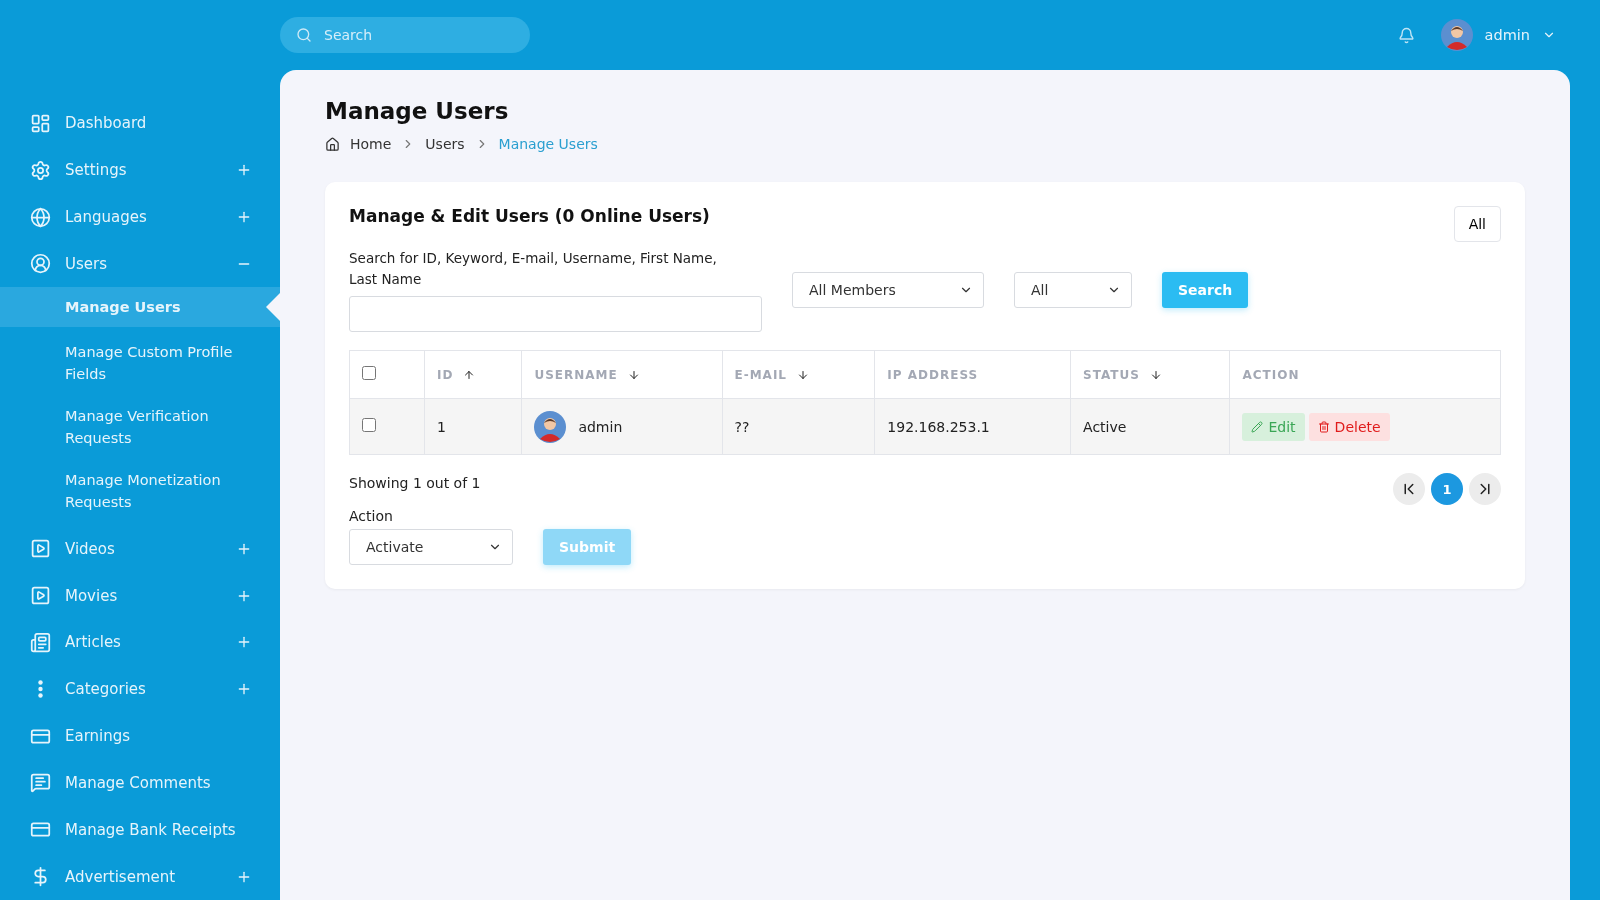  I want to click on table-cell: 192.168.253.1, so click(972, 426).